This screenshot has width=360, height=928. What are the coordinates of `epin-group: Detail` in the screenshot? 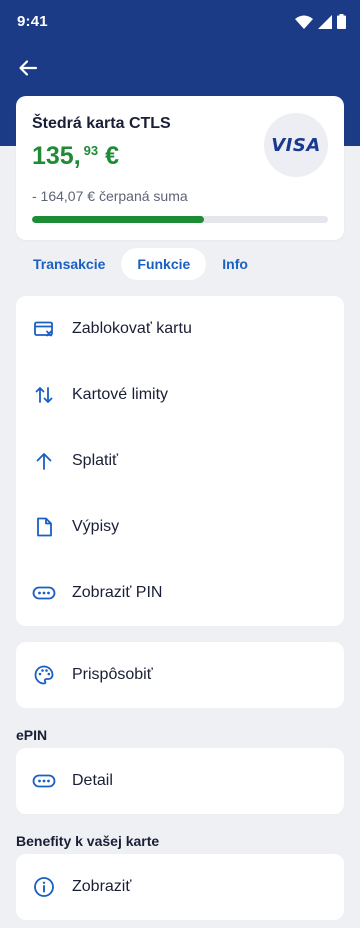 It's located at (180, 781).